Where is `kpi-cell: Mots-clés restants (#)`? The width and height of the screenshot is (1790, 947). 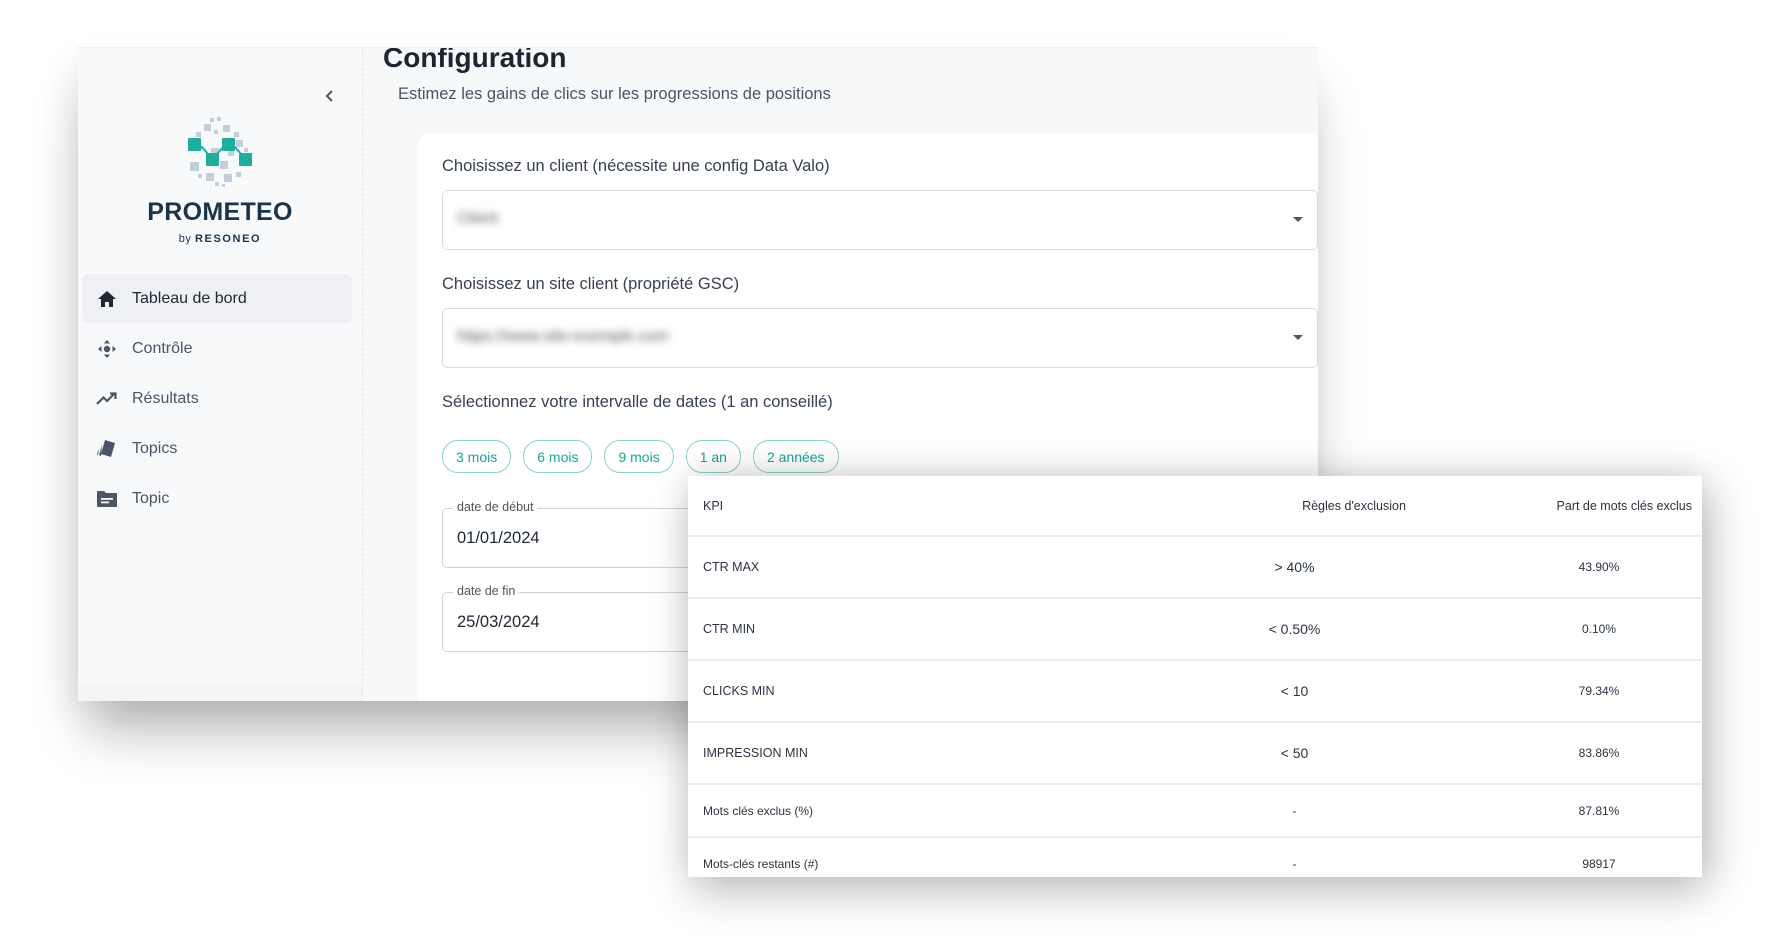
kpi-cell: Mots-clés restants (#) is located at coordinates (761, 863).